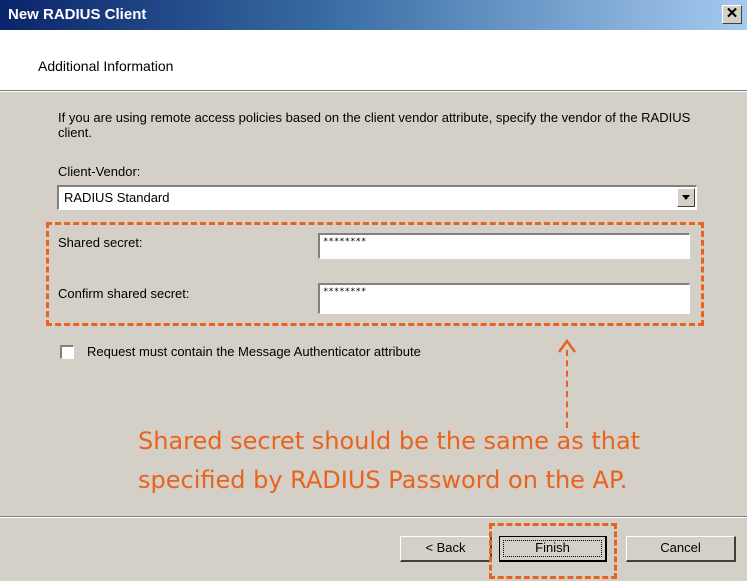  I want to click on cancel-button: Cancel, so click(681, 549).